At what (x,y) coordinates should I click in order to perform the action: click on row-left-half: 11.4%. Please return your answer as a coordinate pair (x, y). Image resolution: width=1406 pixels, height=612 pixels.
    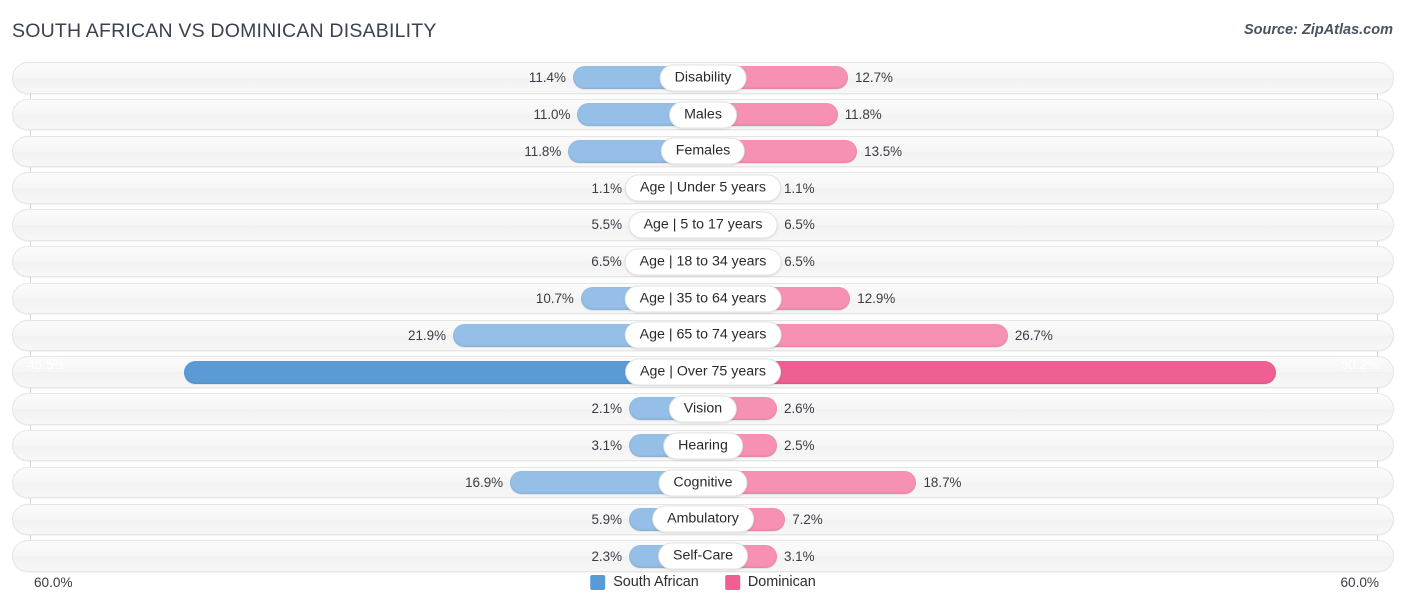
    Looking at the image, I should click on (358, 78).